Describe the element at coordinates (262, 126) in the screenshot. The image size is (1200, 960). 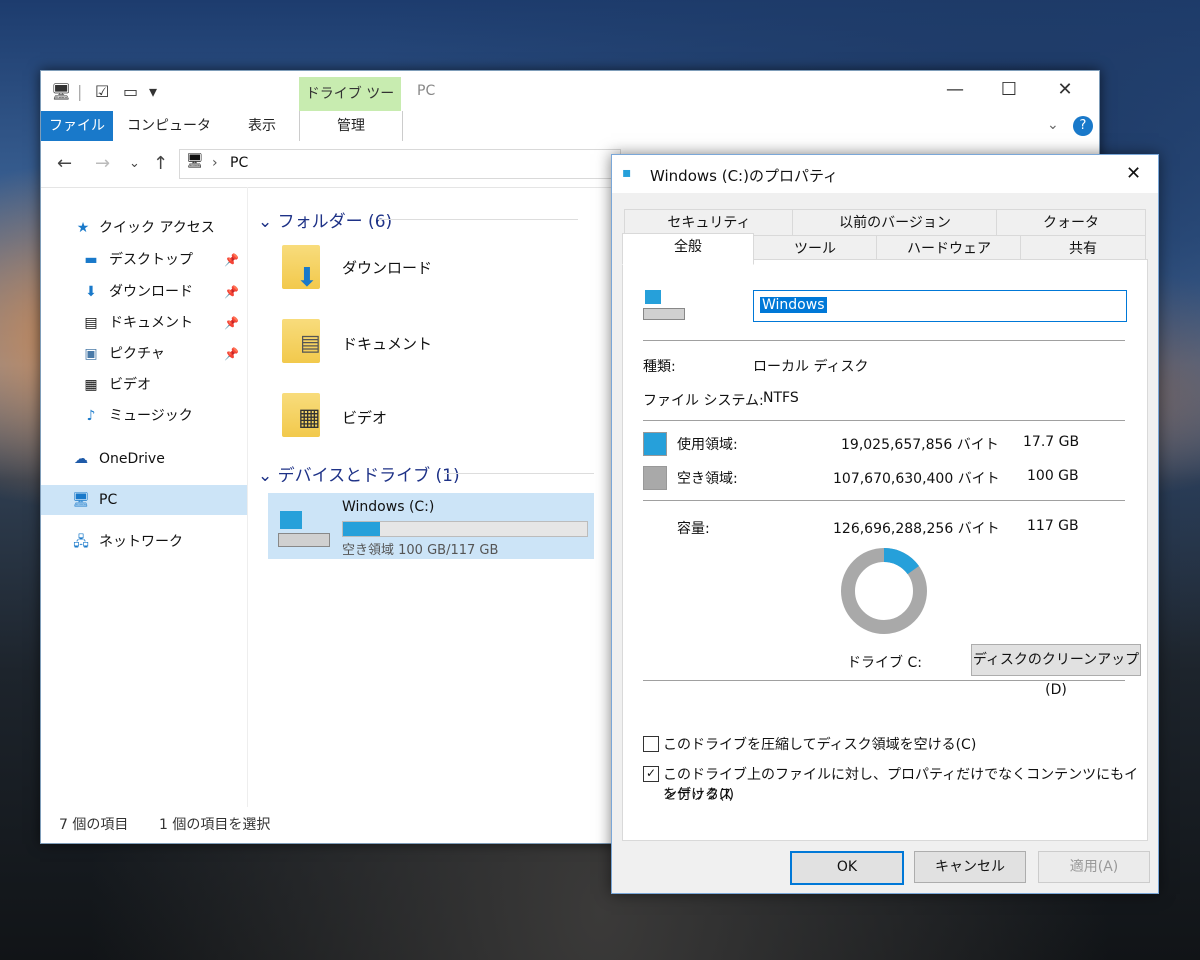
I see `tab-view: 表示` at that location.